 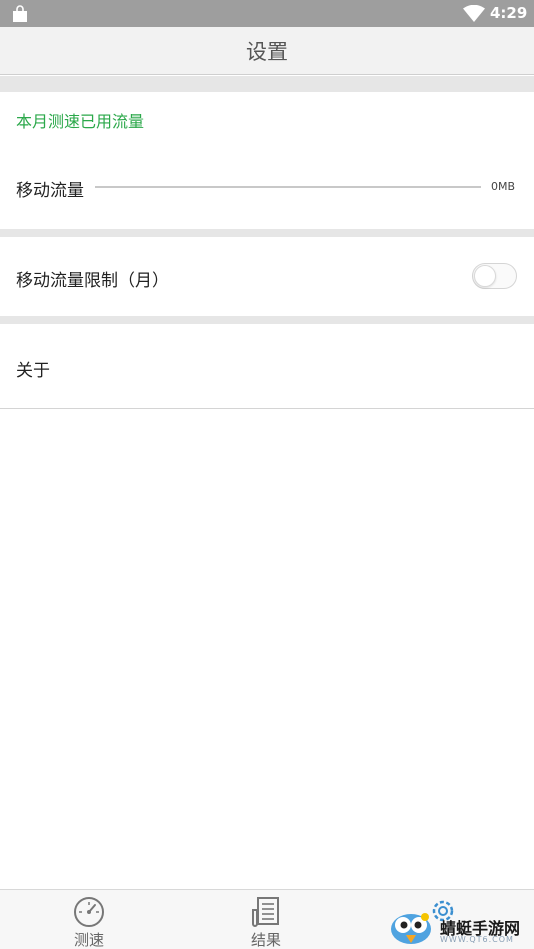 I want to click on watermark-url: WWW.QT6.COM, so click(x=477, y=939).